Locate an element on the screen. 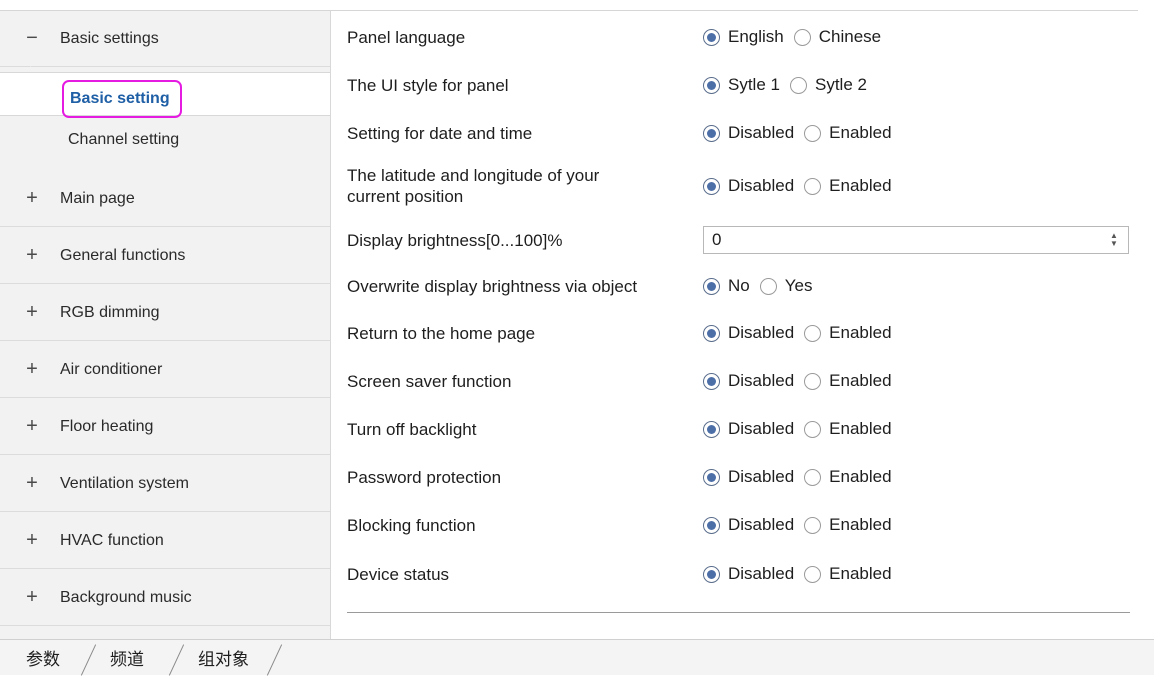 This screenshot has width=1154, height=676. radio-label: Sytle 1 is located at coordinates (754, 84).